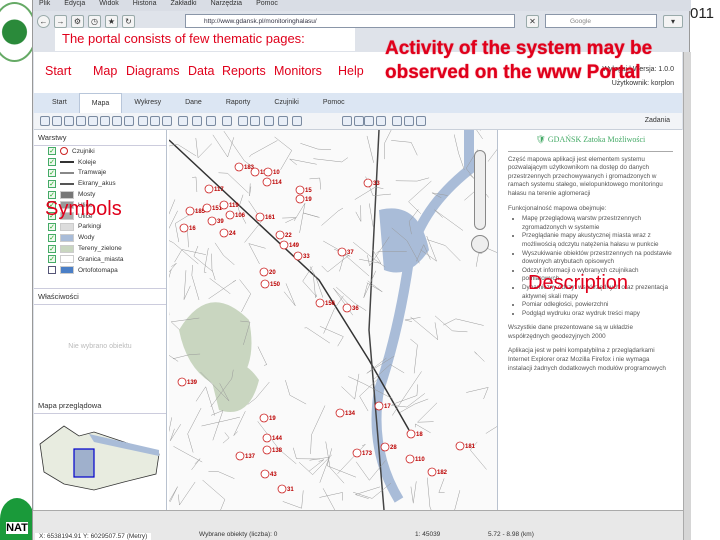  What do you see at coordinates (388, 447) in the screenshot?
I see `sensor-marker: 28` at bounding box center [388, 447].